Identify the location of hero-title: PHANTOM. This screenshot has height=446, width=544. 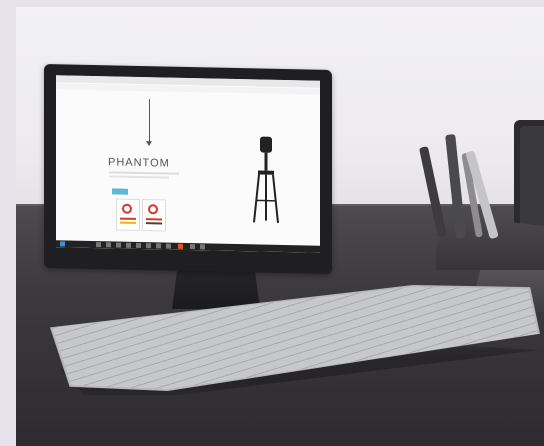
(139, 163).